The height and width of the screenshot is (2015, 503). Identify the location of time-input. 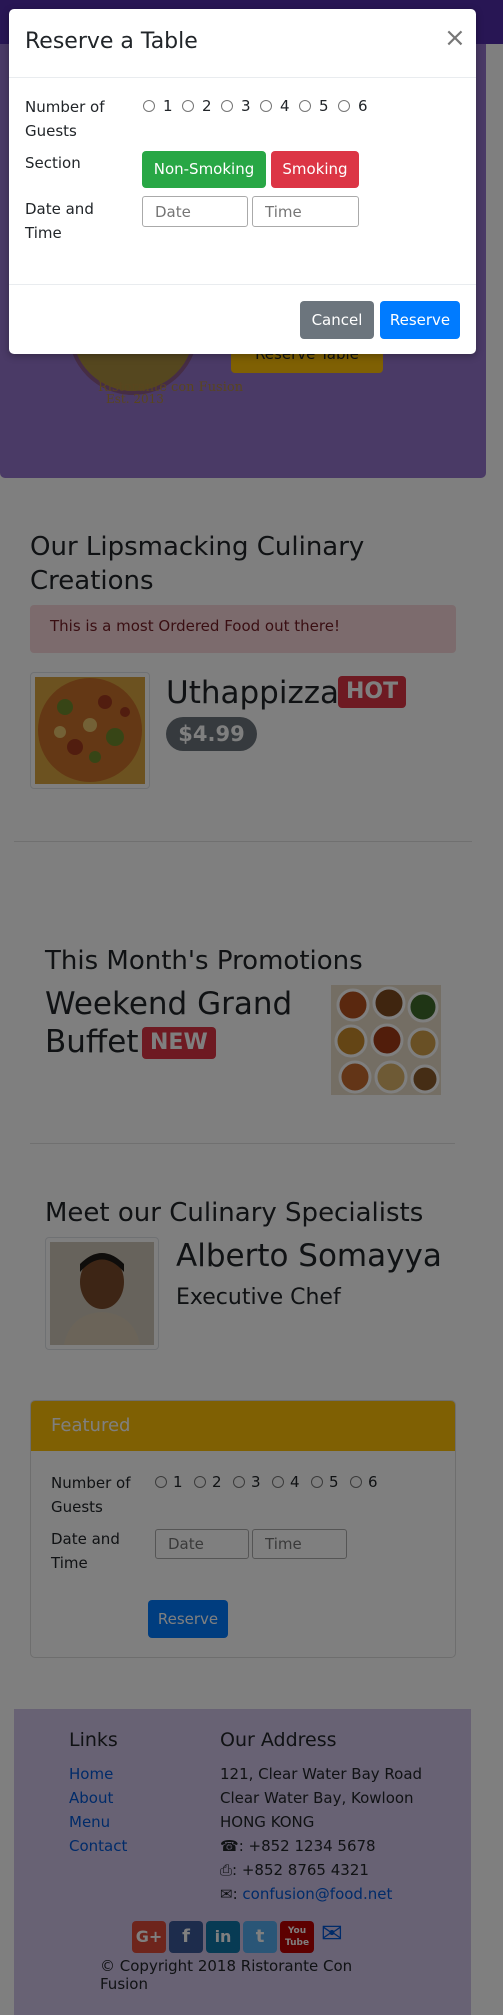
(305, 211).